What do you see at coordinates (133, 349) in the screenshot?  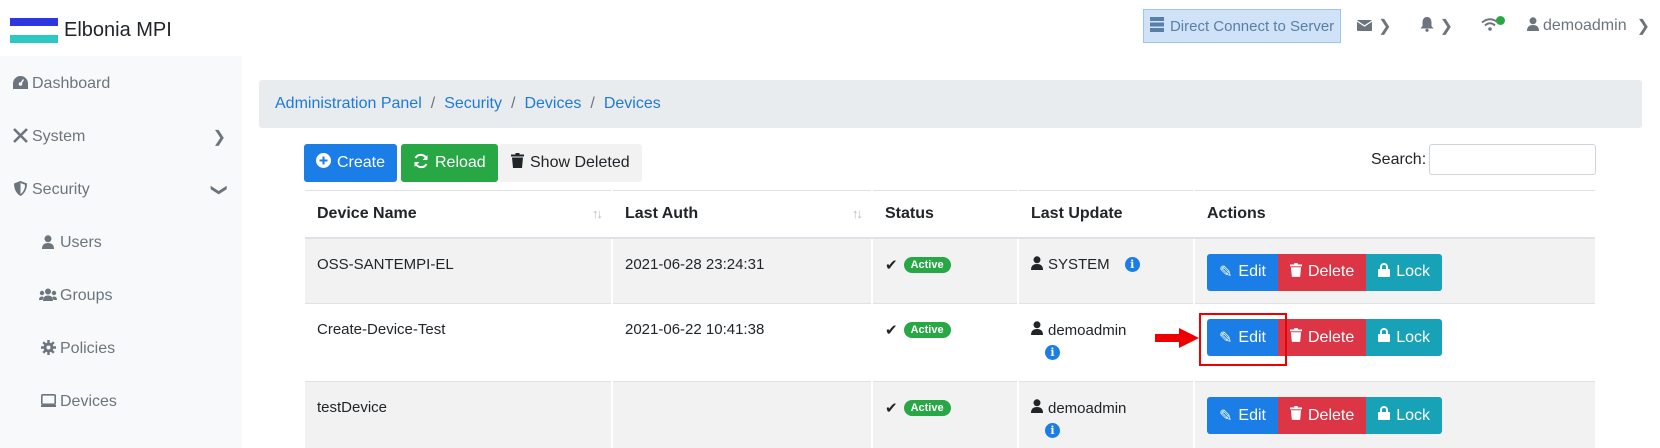 I see `sidebar-item-policies: Policies` at bounding box center [133, 349].